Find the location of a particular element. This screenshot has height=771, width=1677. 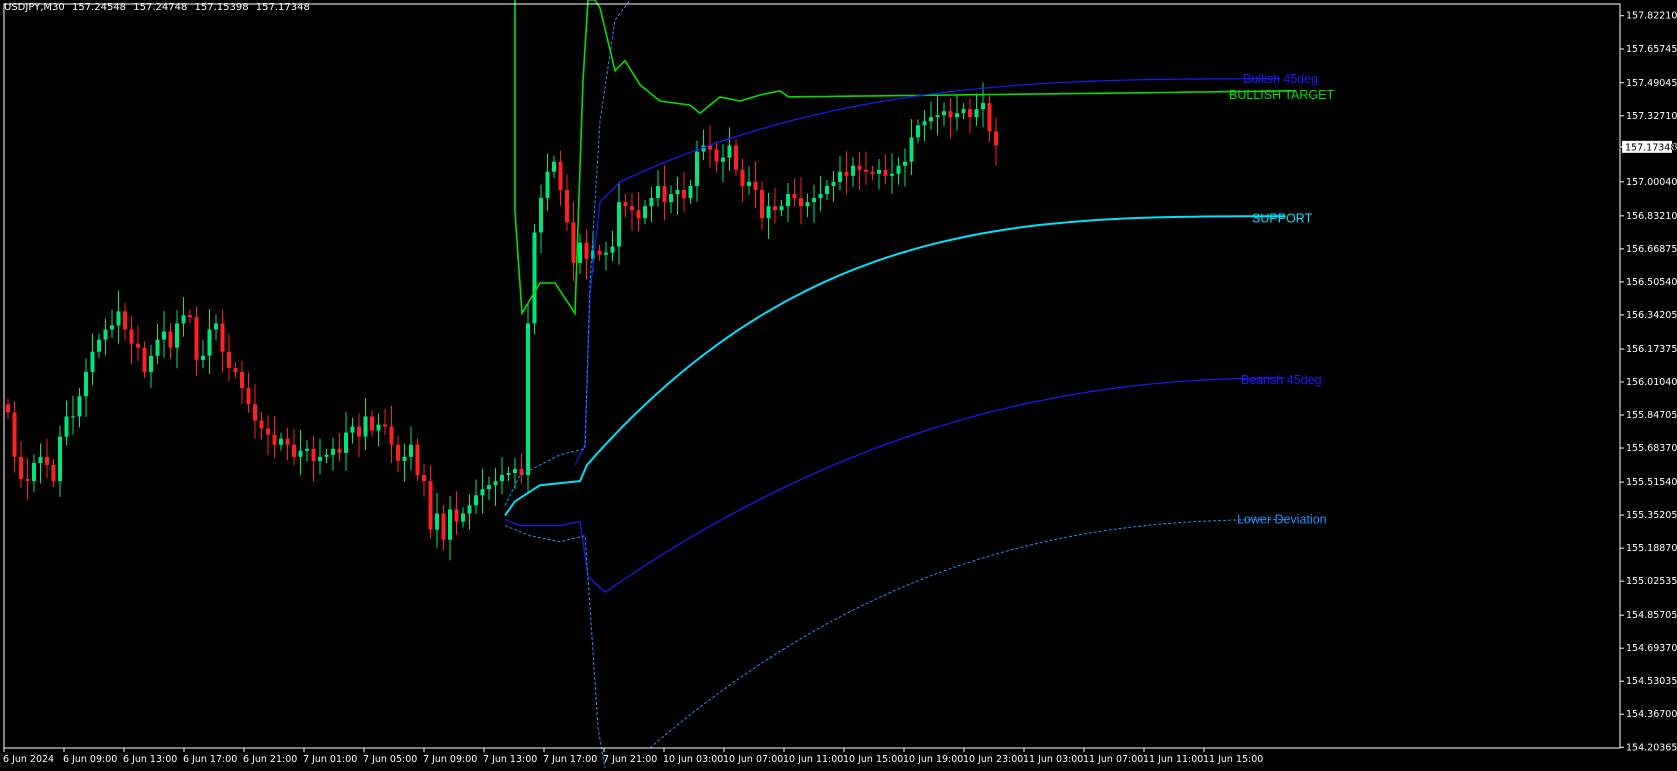

y-tick-label: 157.82210 is located at coordinates (1651, 16).